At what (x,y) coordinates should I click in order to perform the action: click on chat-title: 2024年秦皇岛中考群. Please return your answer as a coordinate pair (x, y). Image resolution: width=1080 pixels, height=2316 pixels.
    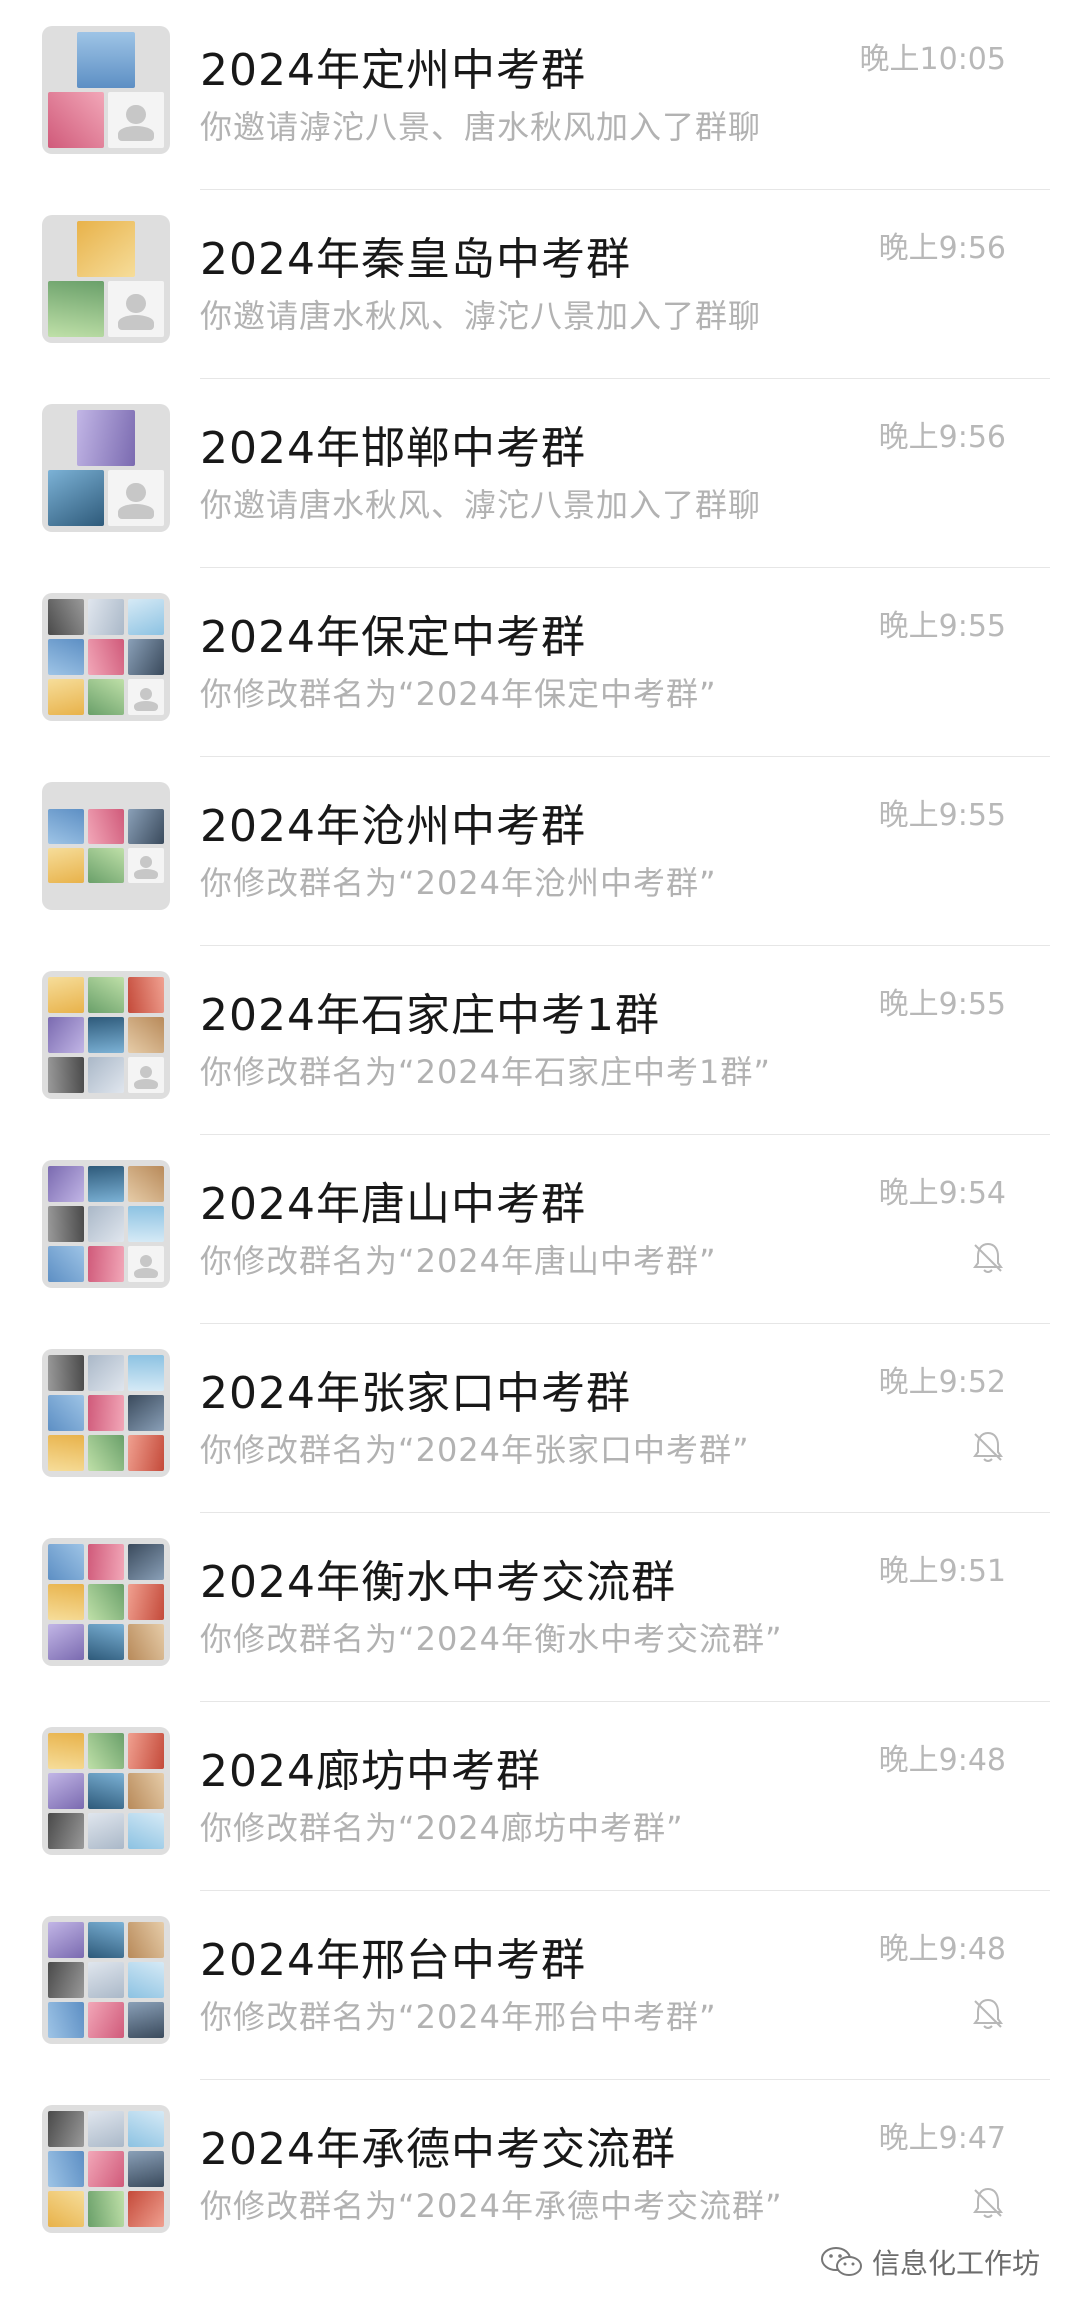
    Looking at the image, I should click on (415, 259).